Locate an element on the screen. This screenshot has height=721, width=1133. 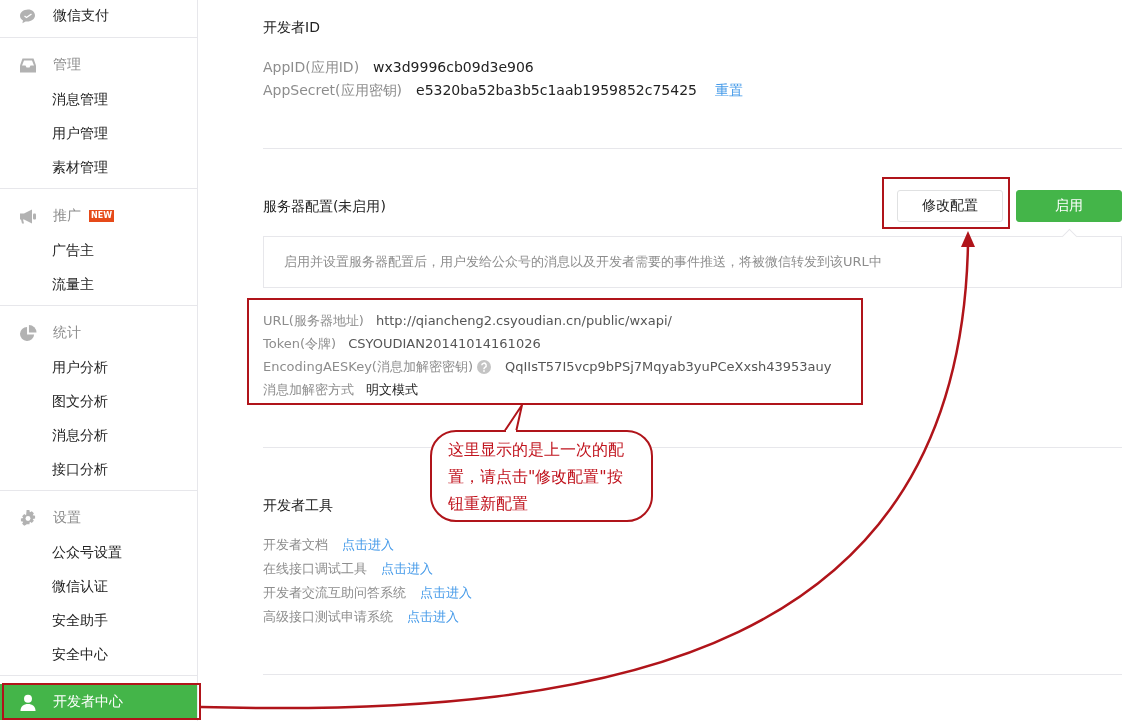
sidebar-item: 微信认证 is located at coordinates (98, 586).